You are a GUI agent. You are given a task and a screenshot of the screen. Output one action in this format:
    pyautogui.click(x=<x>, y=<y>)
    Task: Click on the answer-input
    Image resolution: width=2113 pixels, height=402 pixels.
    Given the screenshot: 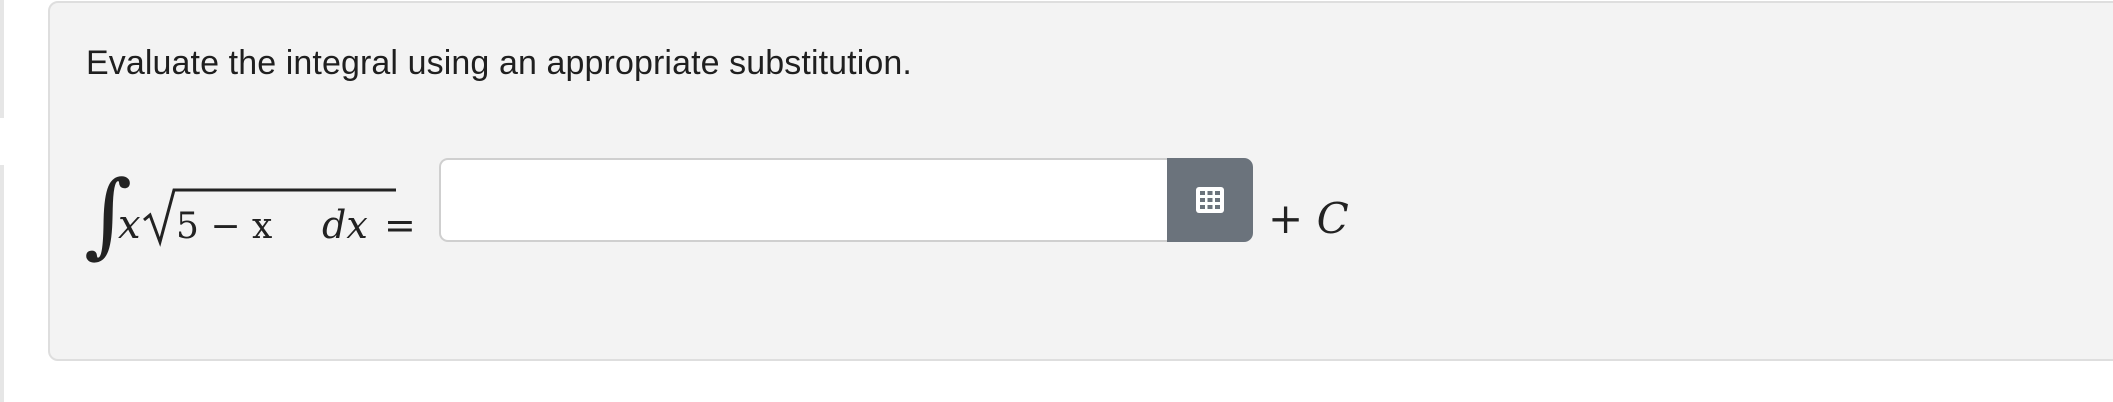 What is the action you would take?
    pyautogui.click(x=804, y=200)
    